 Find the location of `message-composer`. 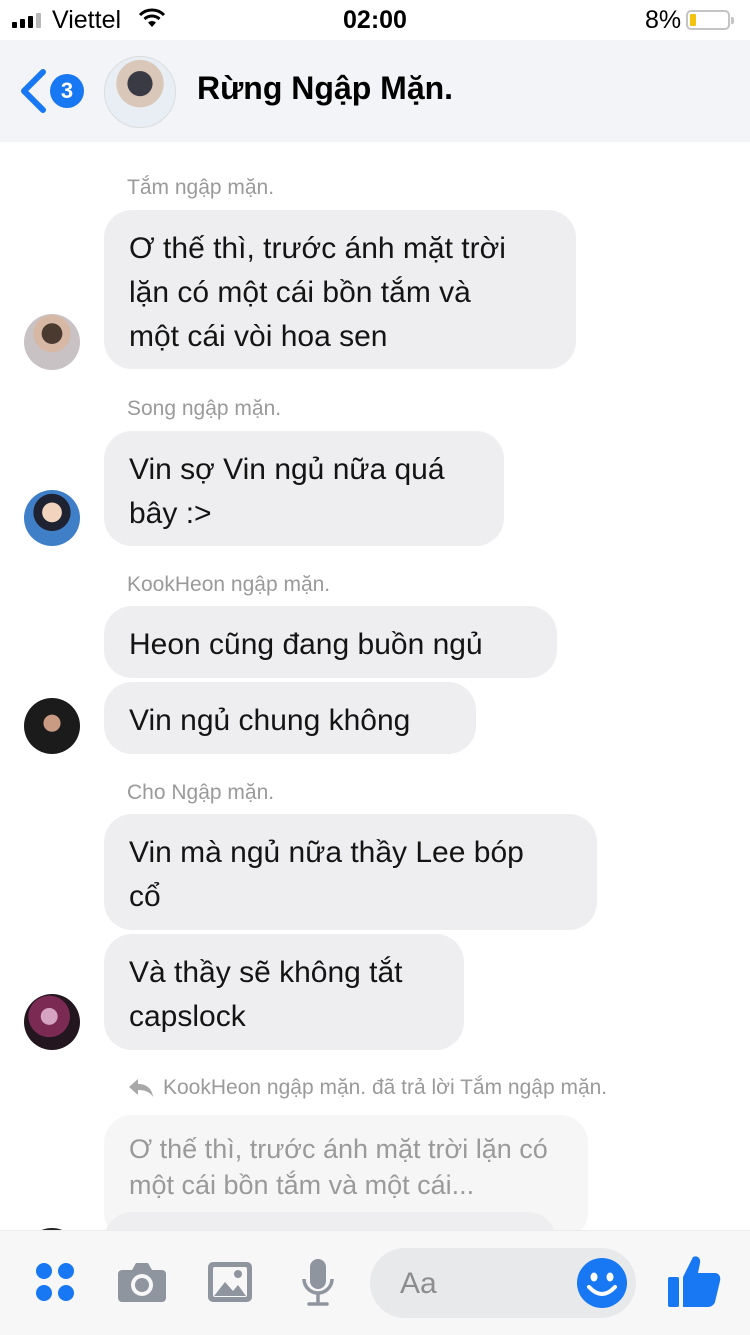

message-composer is located at coordinates (375, 1282).